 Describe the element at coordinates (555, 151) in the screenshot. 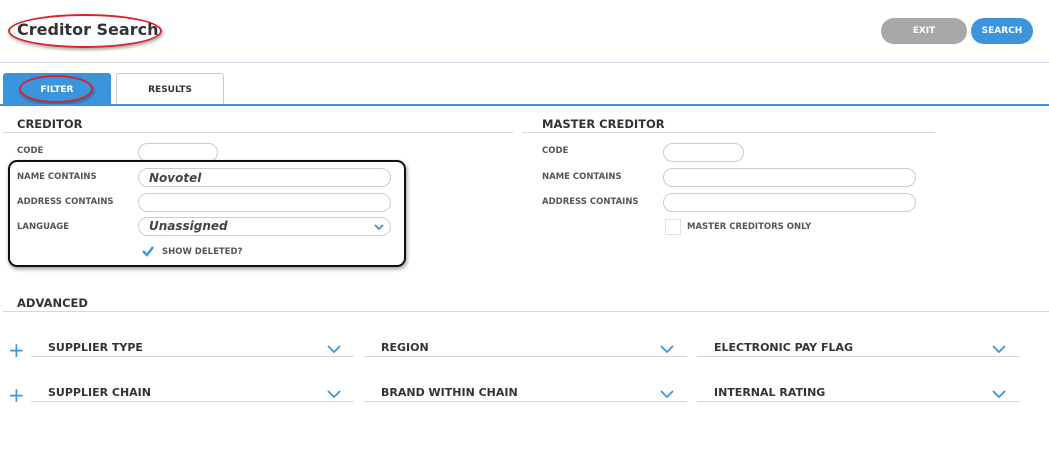

I see `master-code-label: CODE` at that location.